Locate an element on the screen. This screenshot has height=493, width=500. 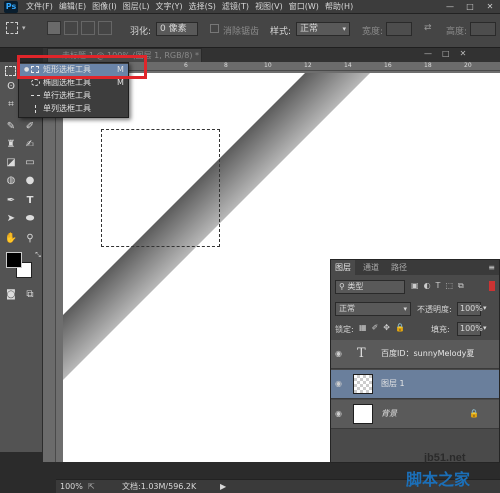
filter-shape-icon: ⬚ is located at coordinates (449, 286).